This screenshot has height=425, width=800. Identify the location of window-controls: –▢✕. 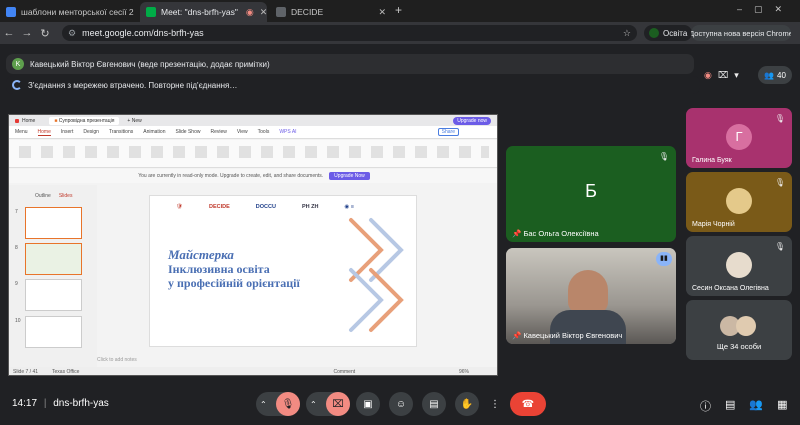
(765, 9).